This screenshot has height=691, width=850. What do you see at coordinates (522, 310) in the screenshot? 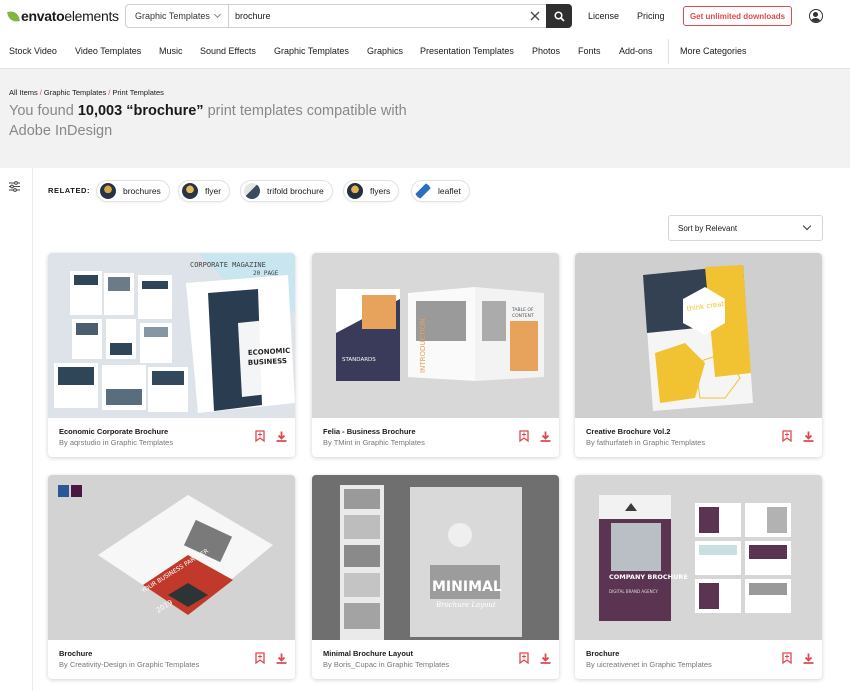
I see `svg-text: TABLE OF` at bounding box center [522, 310].